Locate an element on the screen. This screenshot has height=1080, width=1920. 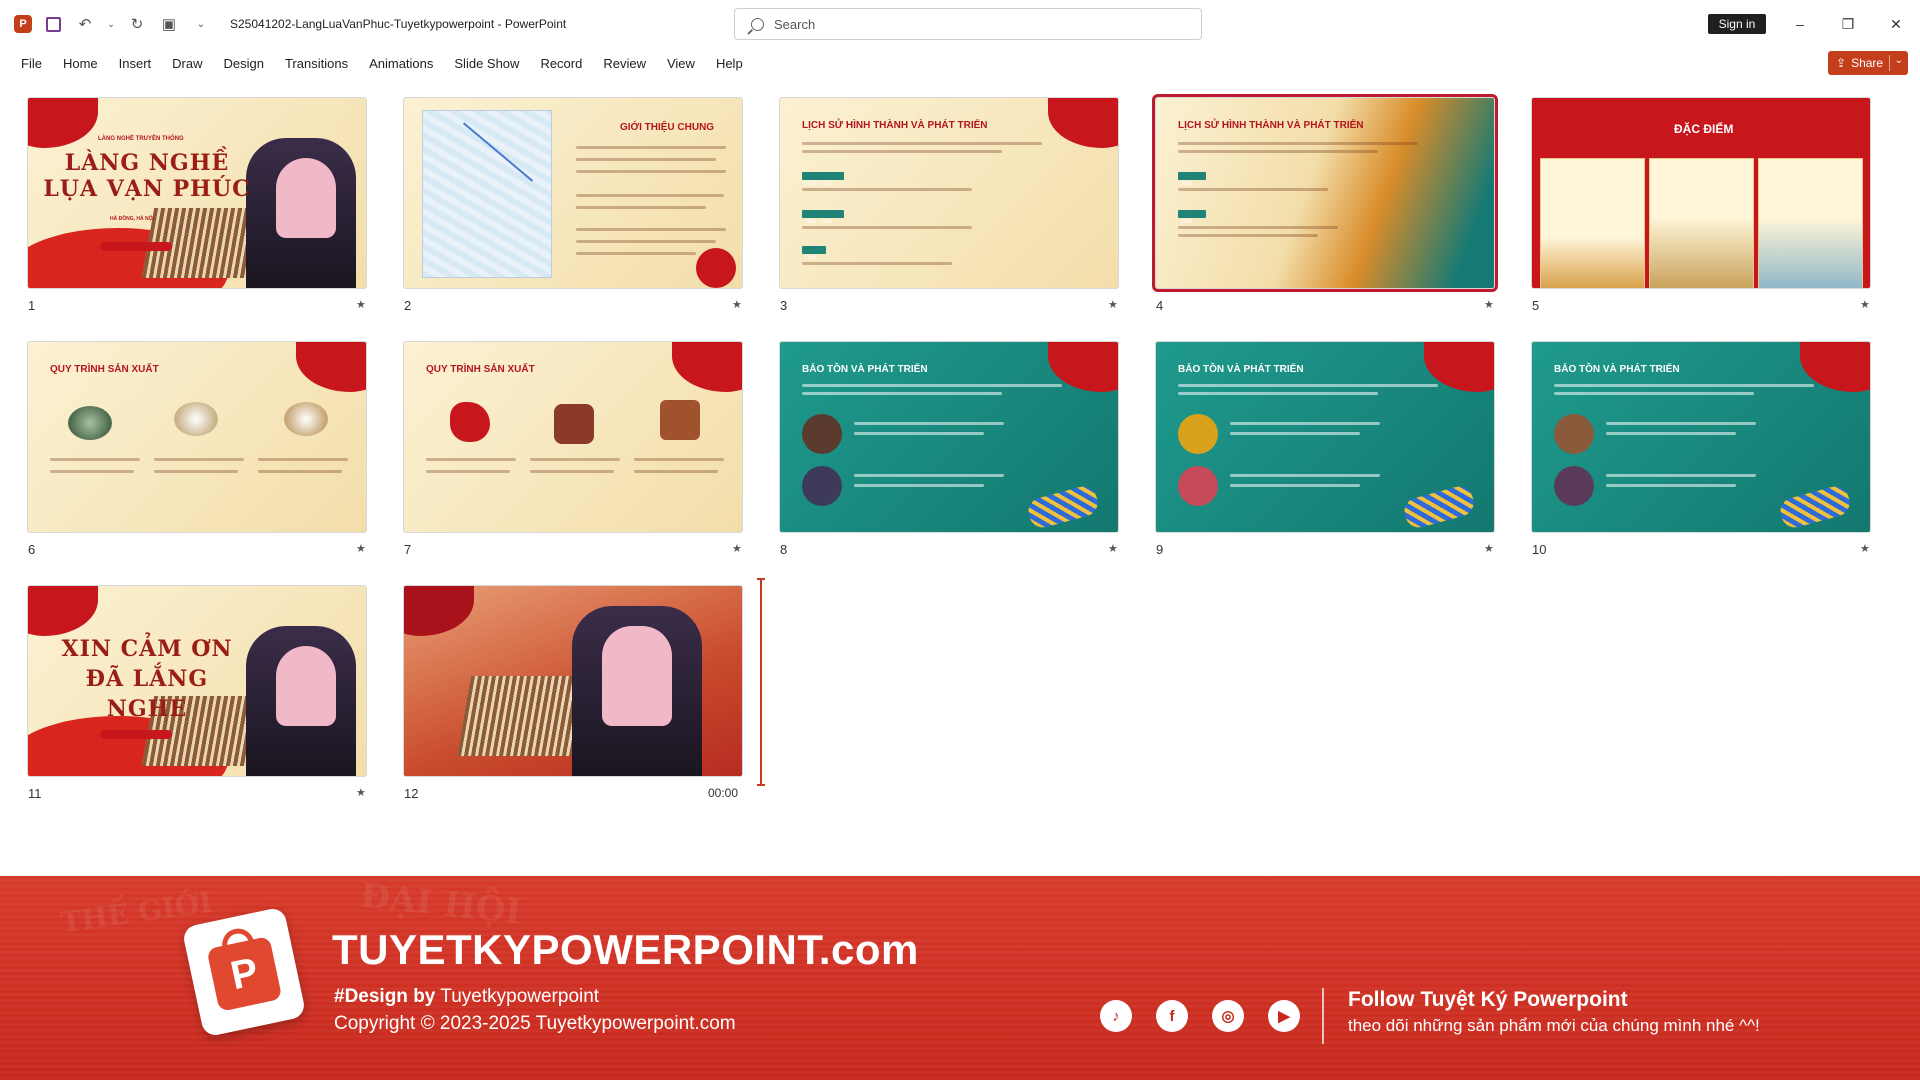
slide-heading: GIỚI THIỆU CHUNG is located at coordinates (667, 127).